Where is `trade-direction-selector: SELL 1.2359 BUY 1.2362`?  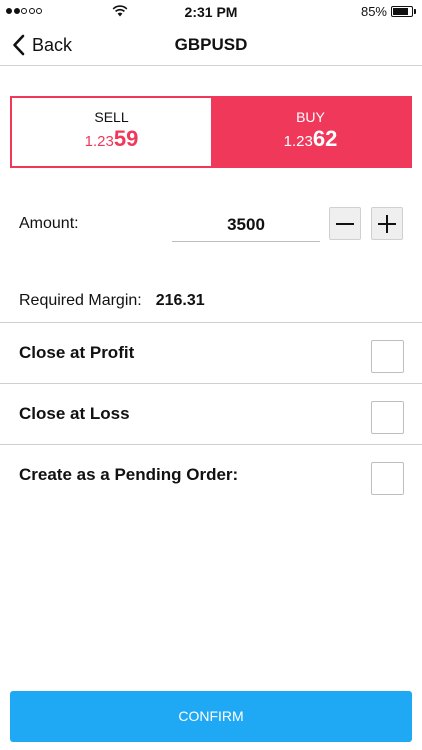
trade-direction-selector: SELL 1.2359 BUY 1.2362 is located at coordinates (211, 132).